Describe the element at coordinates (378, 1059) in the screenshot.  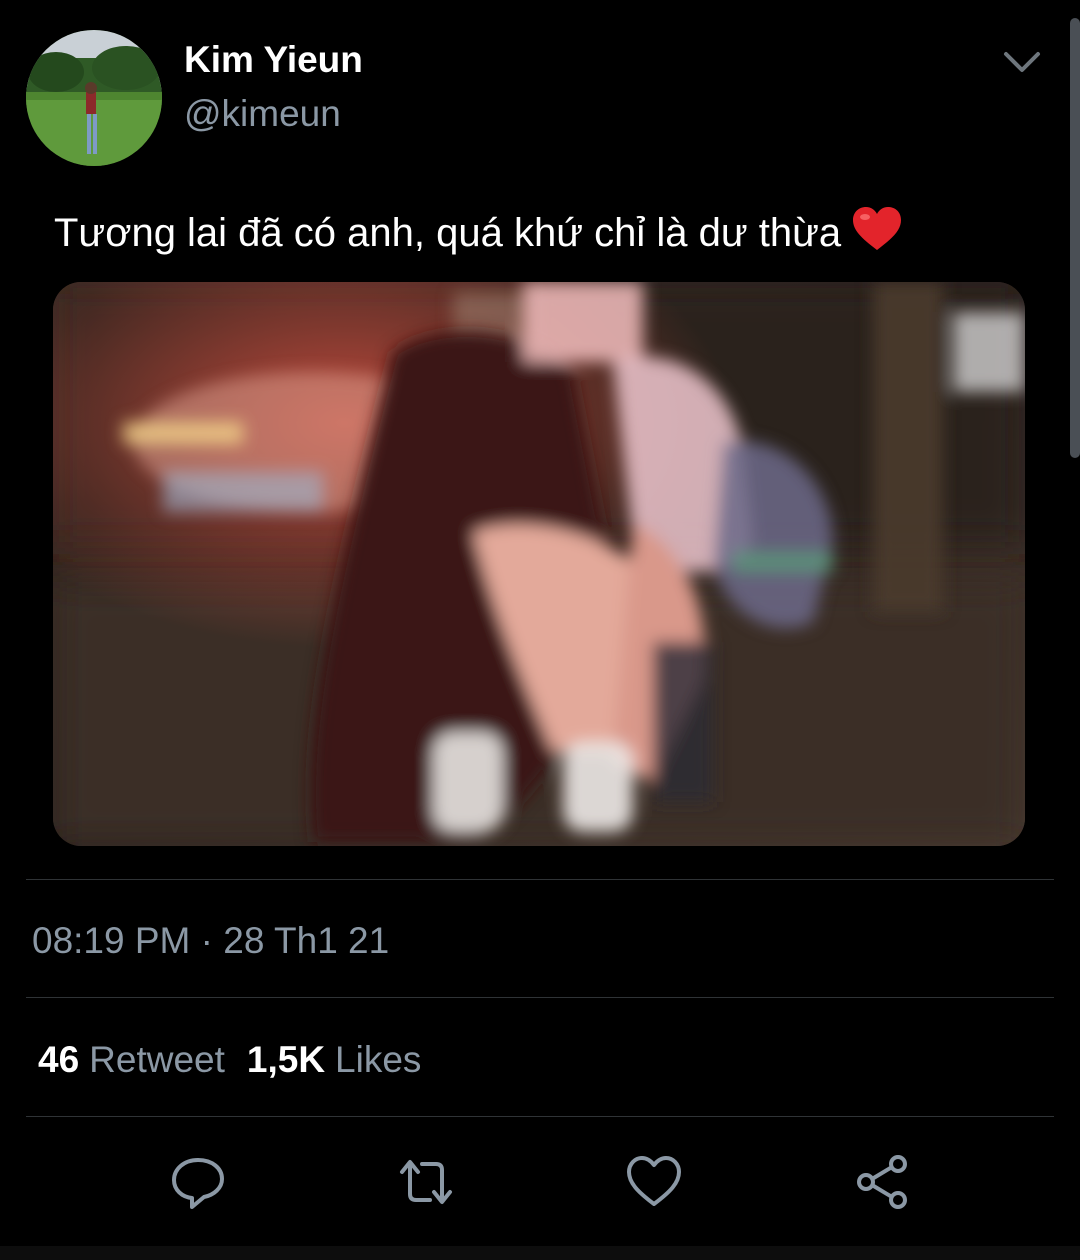
I see `like-label: Likes` at that location.